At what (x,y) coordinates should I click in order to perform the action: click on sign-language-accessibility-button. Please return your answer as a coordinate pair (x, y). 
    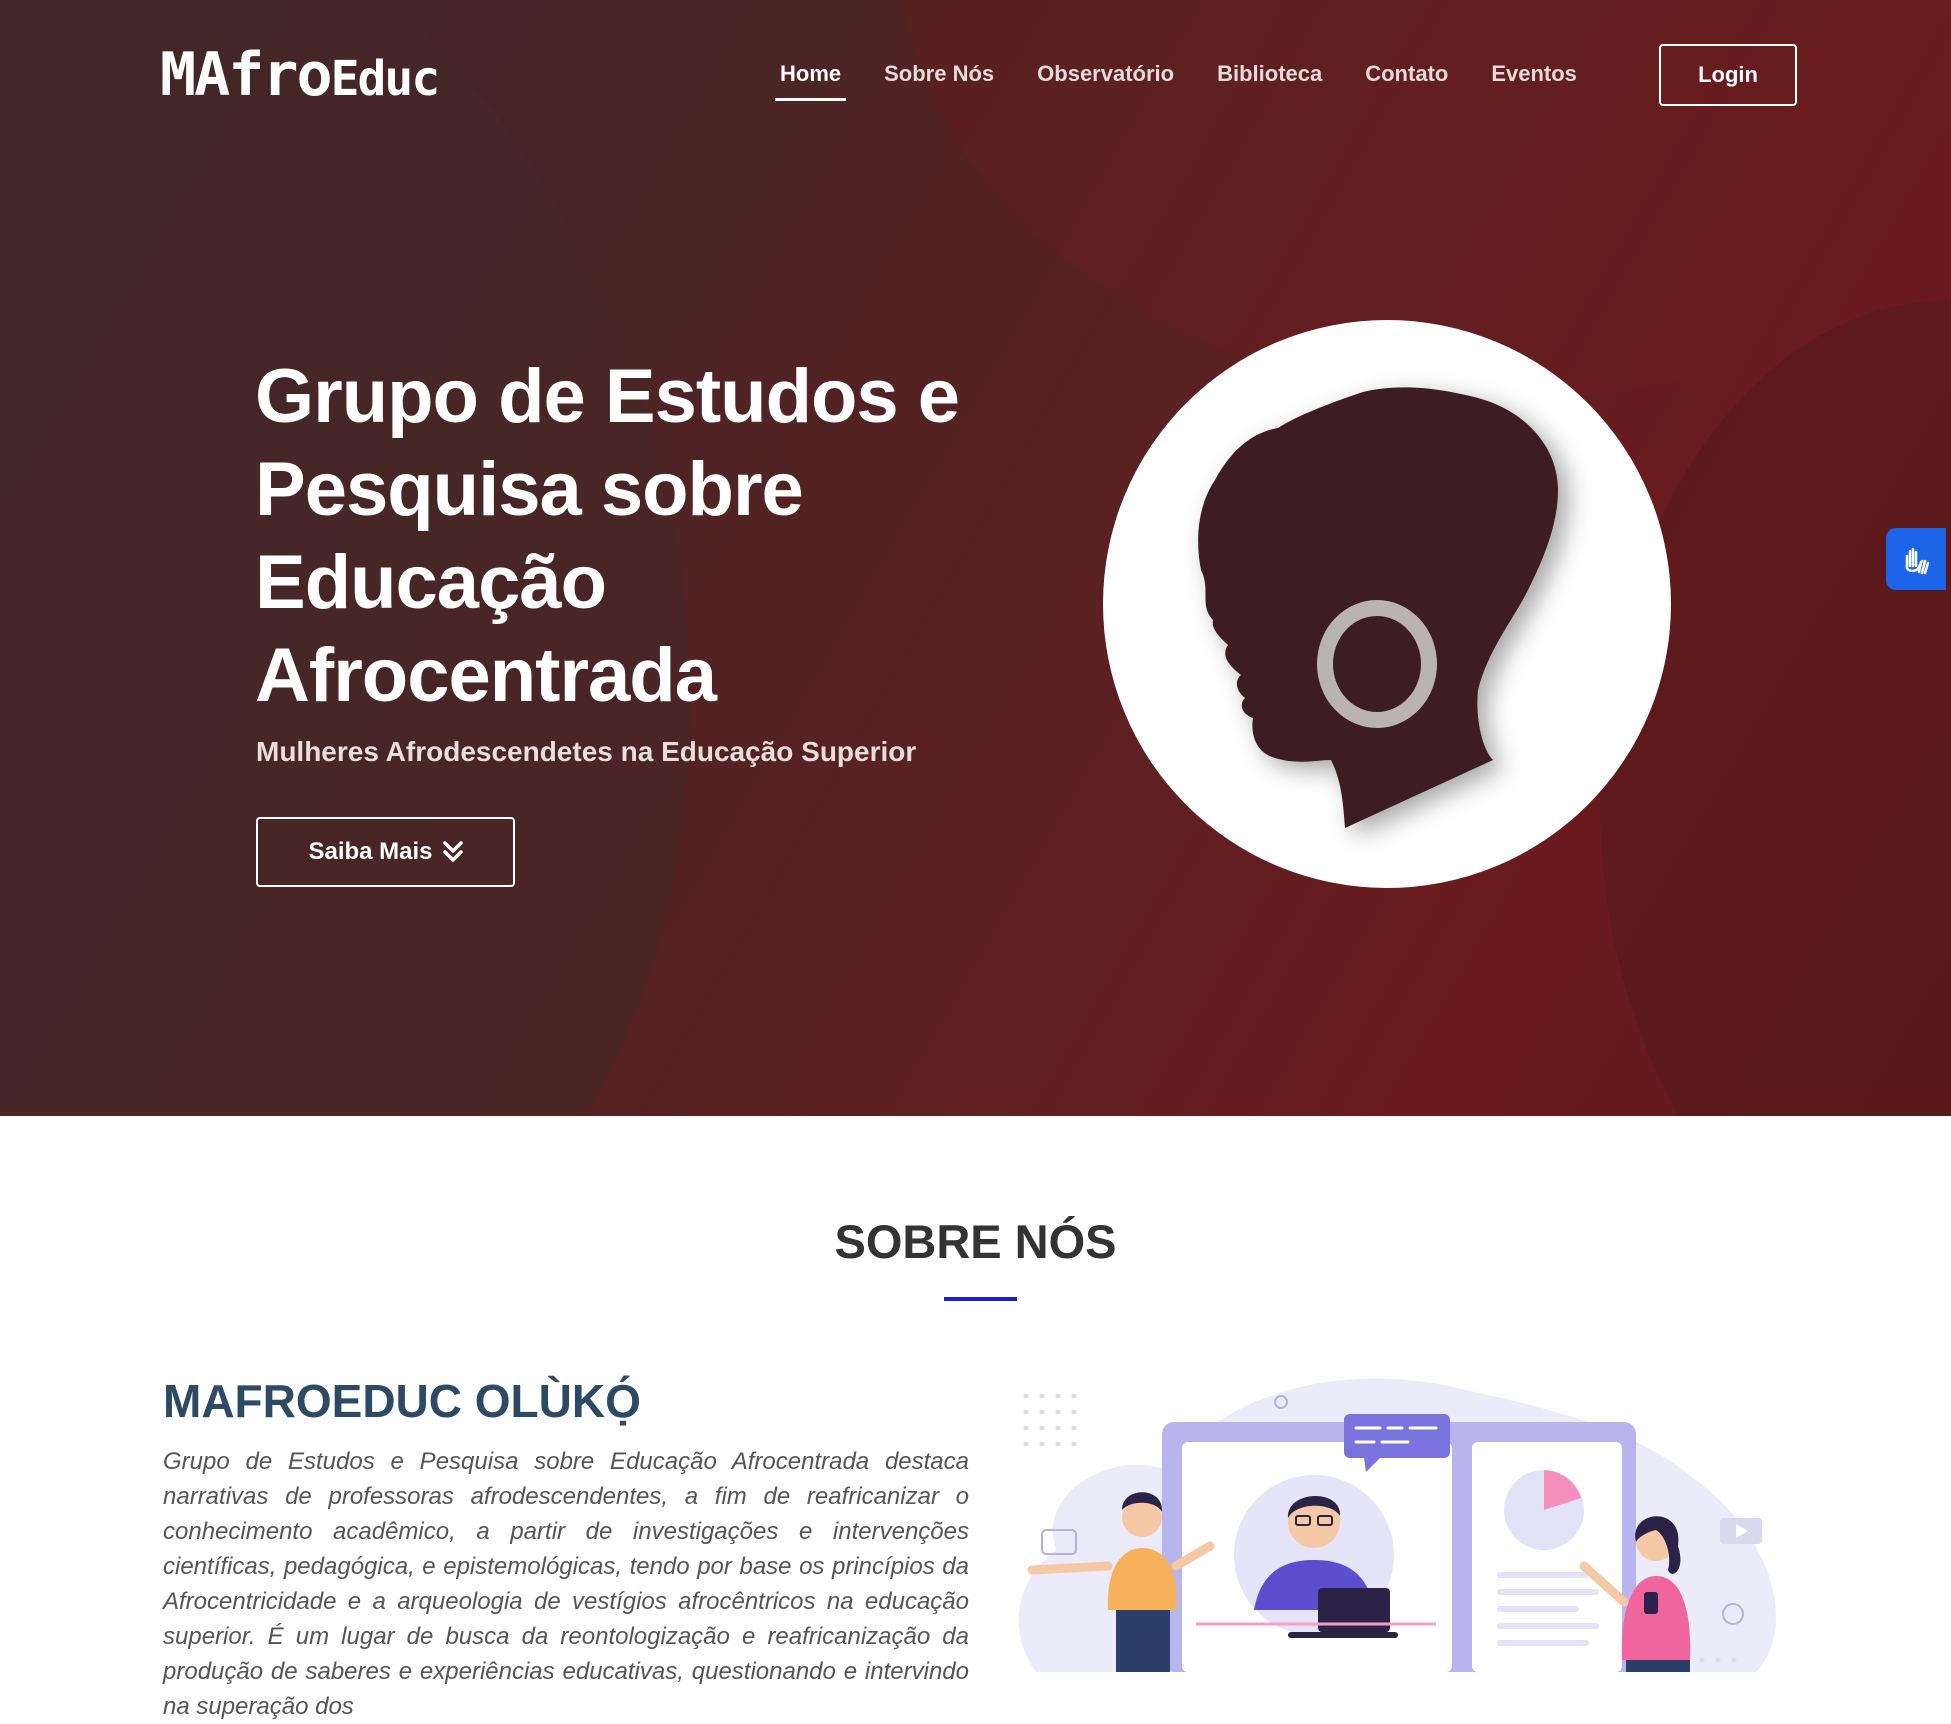
    Looking at the image, I should click on (1916, 559).